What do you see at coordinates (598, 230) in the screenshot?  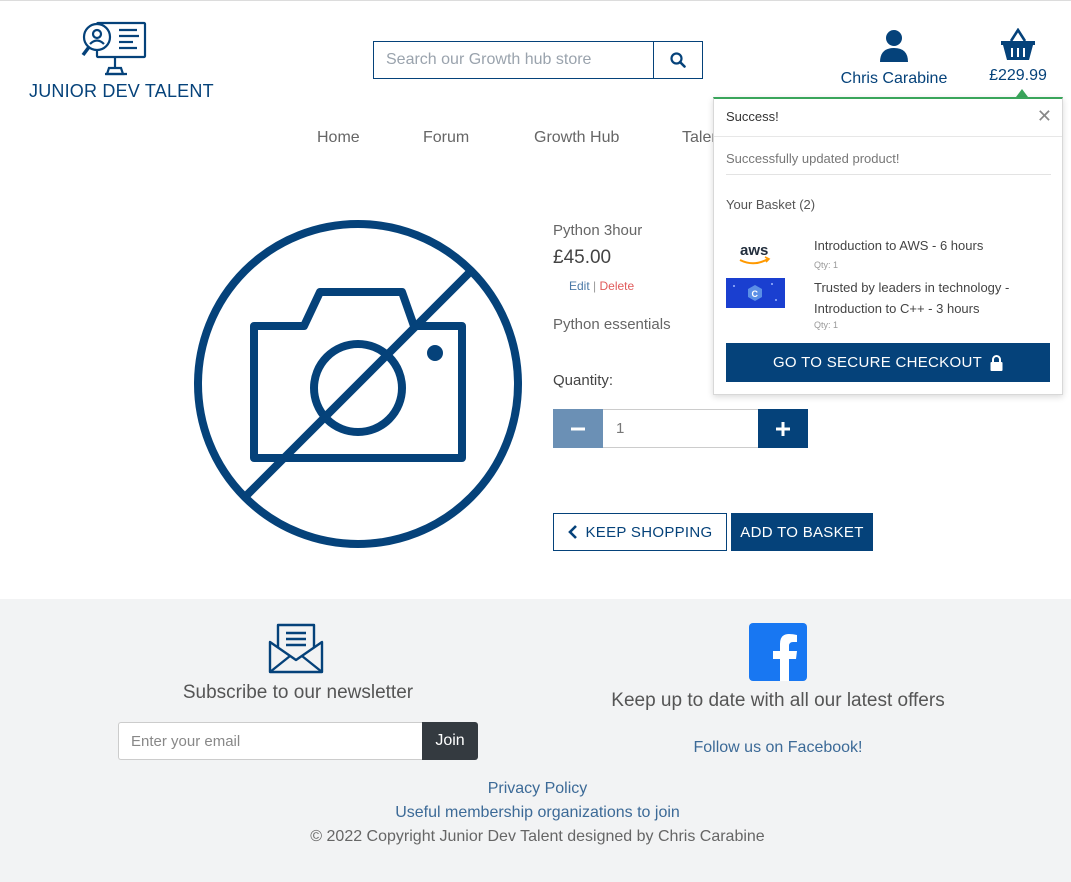 I see `product-name: Python 3hour` at bounding box center [598, 230].